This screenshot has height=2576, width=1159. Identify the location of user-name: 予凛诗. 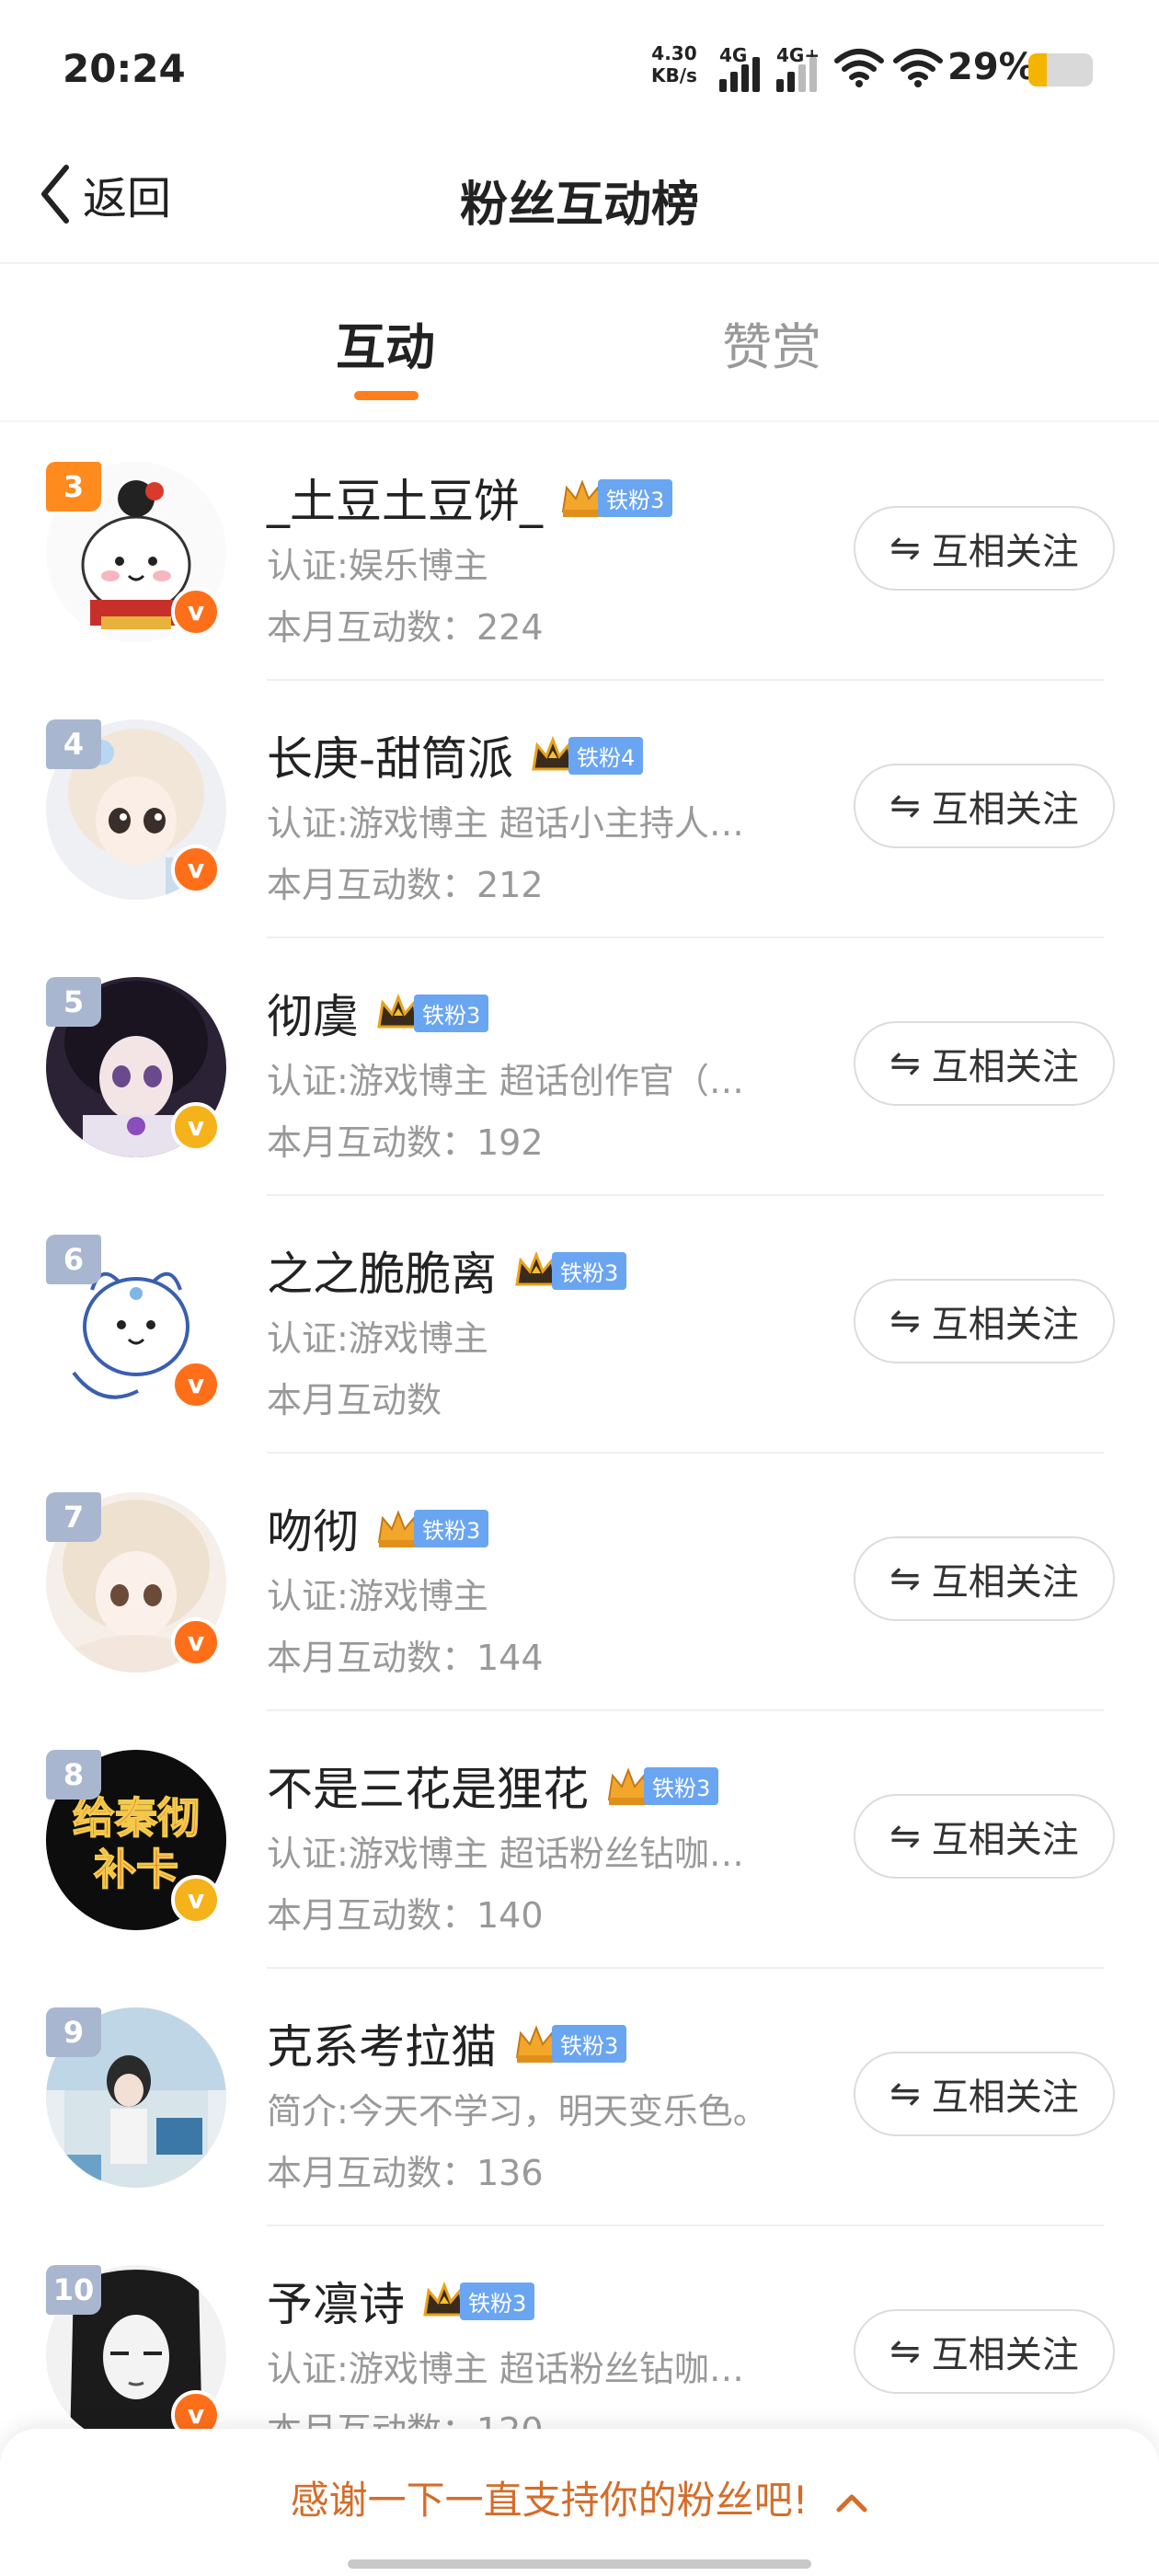
(336, 2301).